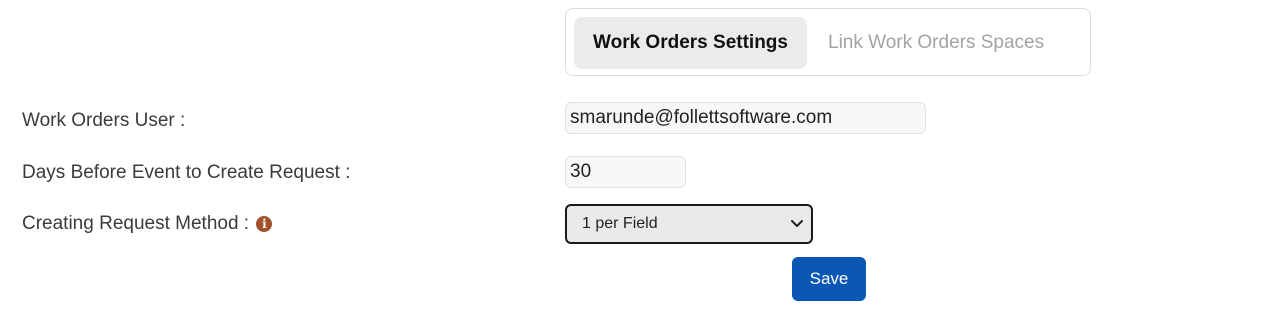  What do you see at coordinates (797, 223) in the screenshot?
I see `chevron-down-icon` at bounding box center [797, 223].